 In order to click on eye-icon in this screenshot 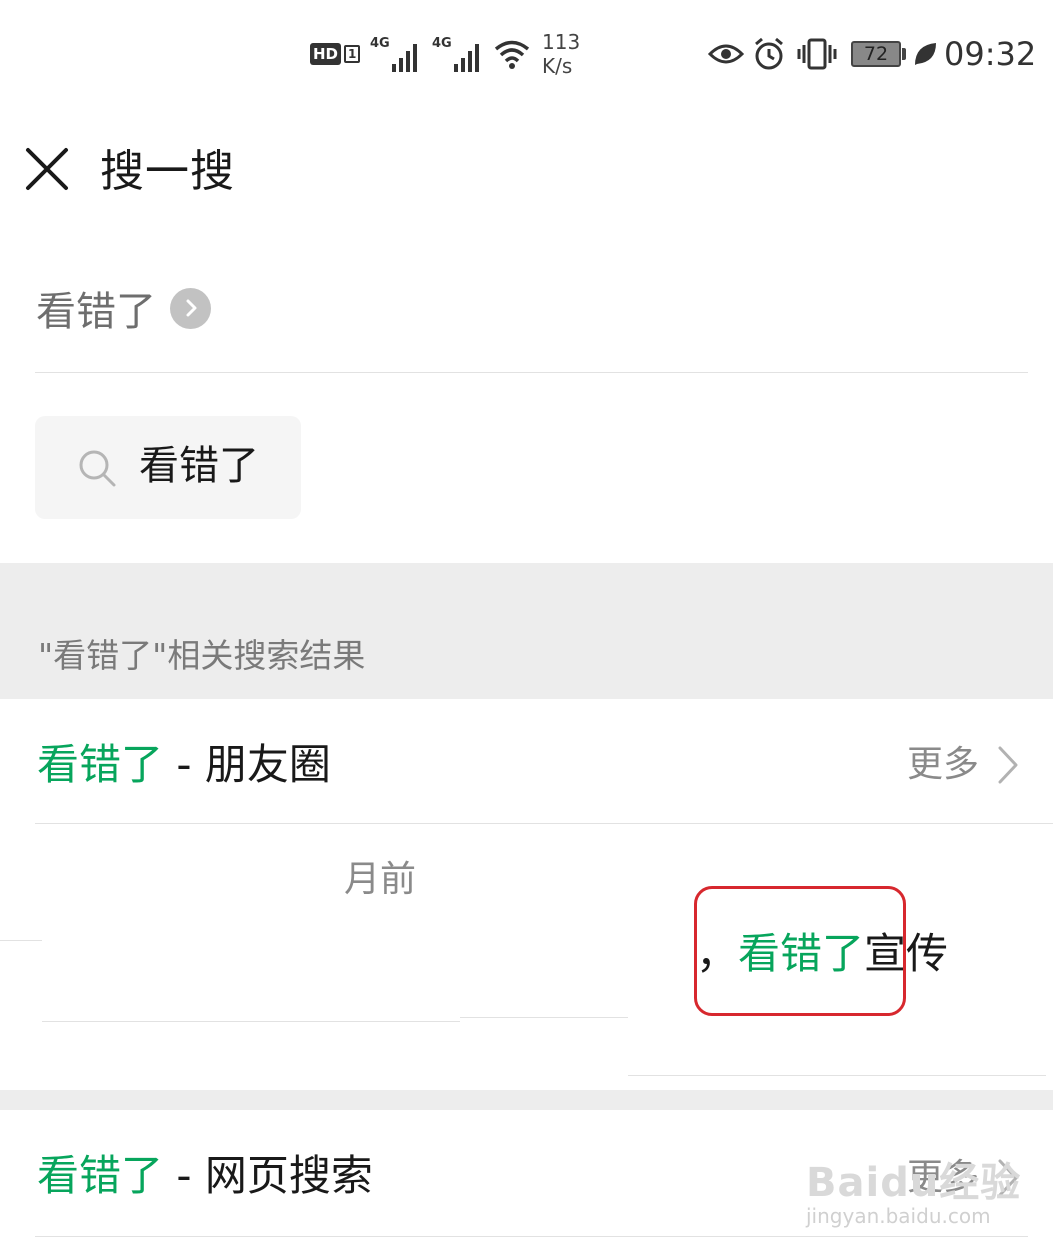, I will do `click(726, 54)`.